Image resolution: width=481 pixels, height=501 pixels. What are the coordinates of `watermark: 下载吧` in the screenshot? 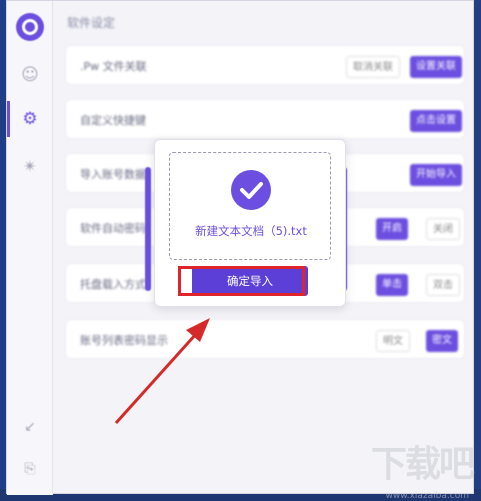 It's located at (422, 464).